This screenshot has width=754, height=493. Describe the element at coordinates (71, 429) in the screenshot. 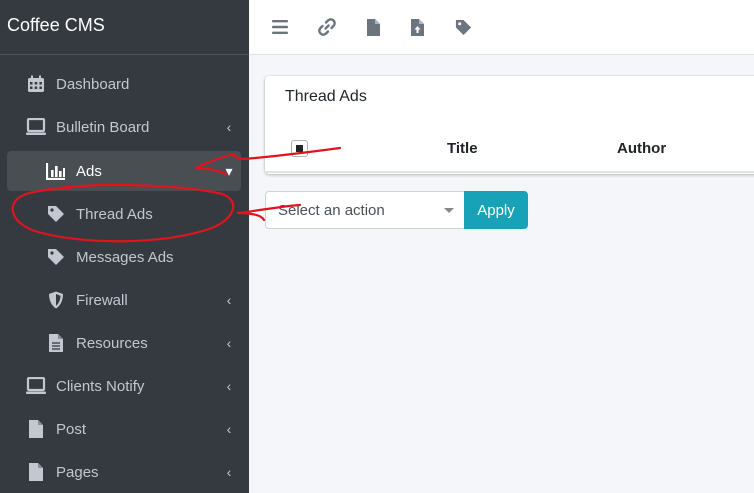

I see `sidebar-item-label: Post` at that location.